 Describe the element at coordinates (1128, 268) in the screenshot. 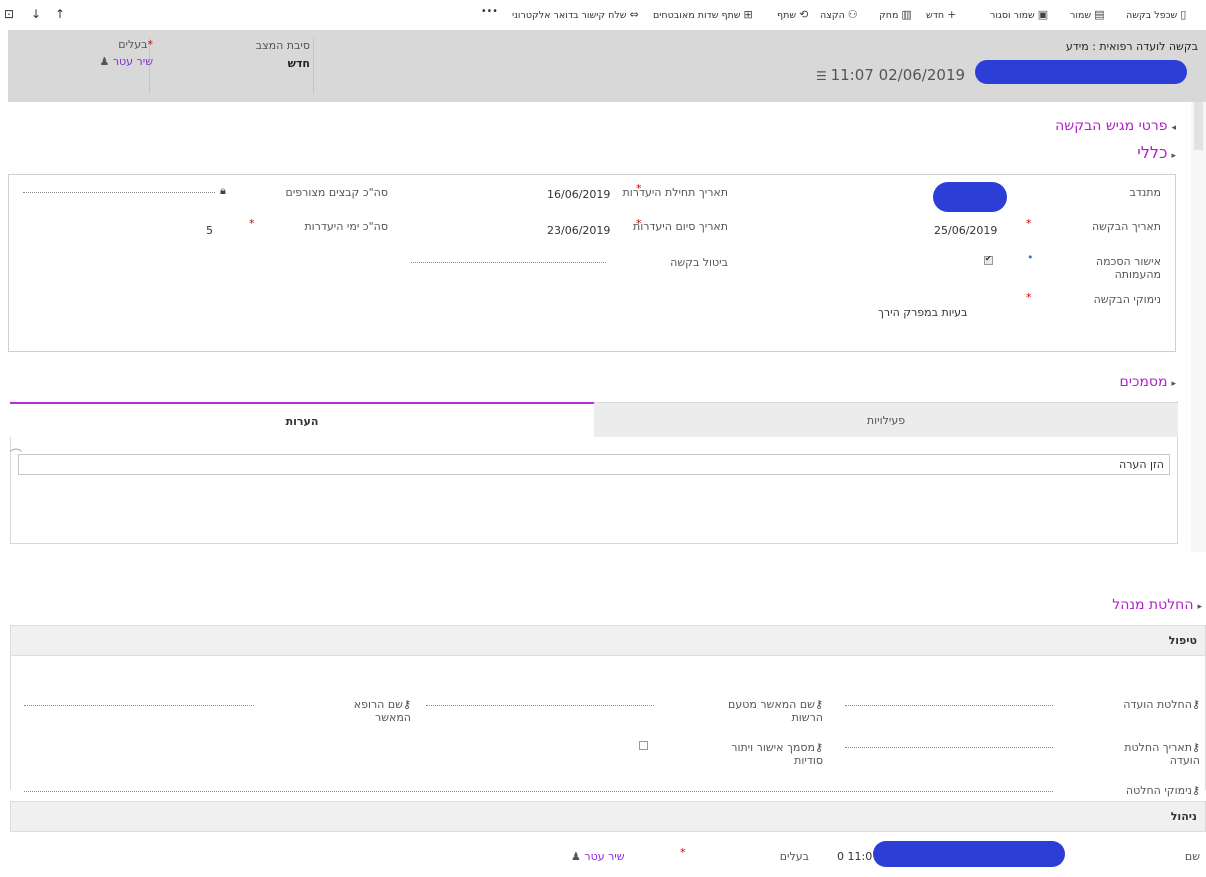

I see `org-approval-label: אישור הסכמה מהעמותה` at that location.